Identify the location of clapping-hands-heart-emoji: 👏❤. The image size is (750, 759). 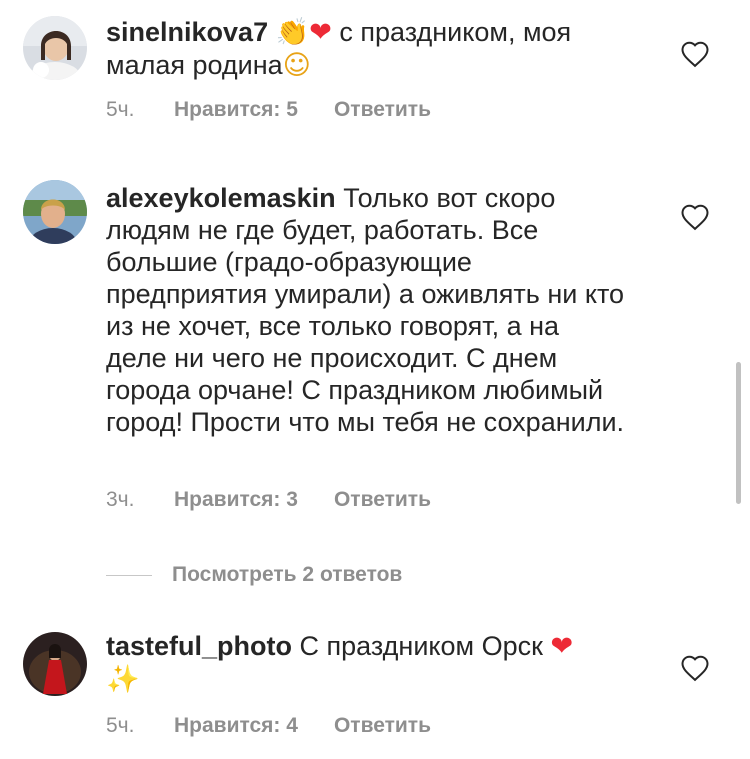
(303, 32).